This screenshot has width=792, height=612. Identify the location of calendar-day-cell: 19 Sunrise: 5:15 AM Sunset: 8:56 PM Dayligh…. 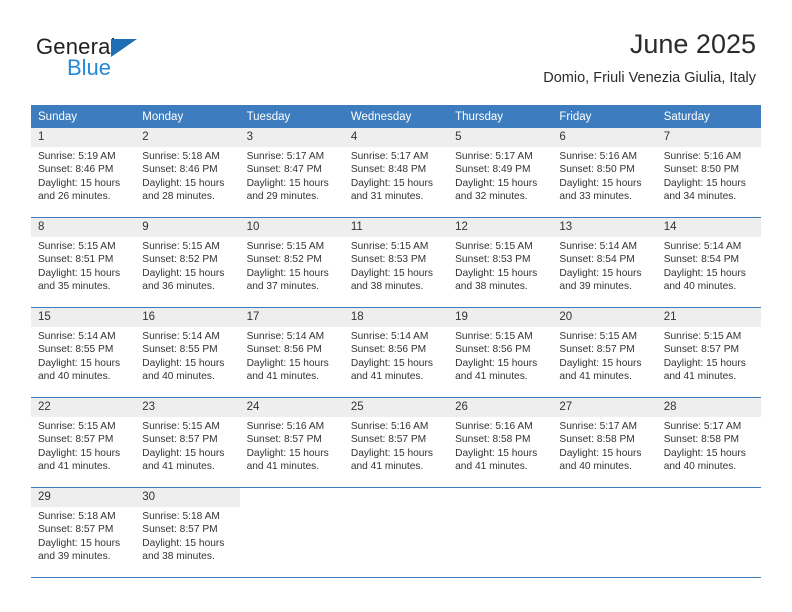
(500, 352).